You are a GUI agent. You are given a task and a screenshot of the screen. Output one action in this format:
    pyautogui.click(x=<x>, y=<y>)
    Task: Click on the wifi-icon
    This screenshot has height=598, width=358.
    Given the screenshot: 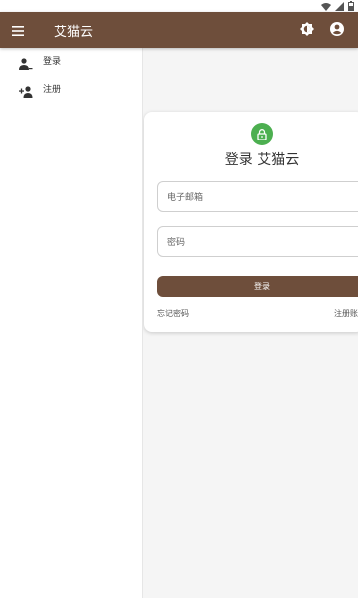 What is the action you would take?
    pyautogui.click(x=326, y=6)
    